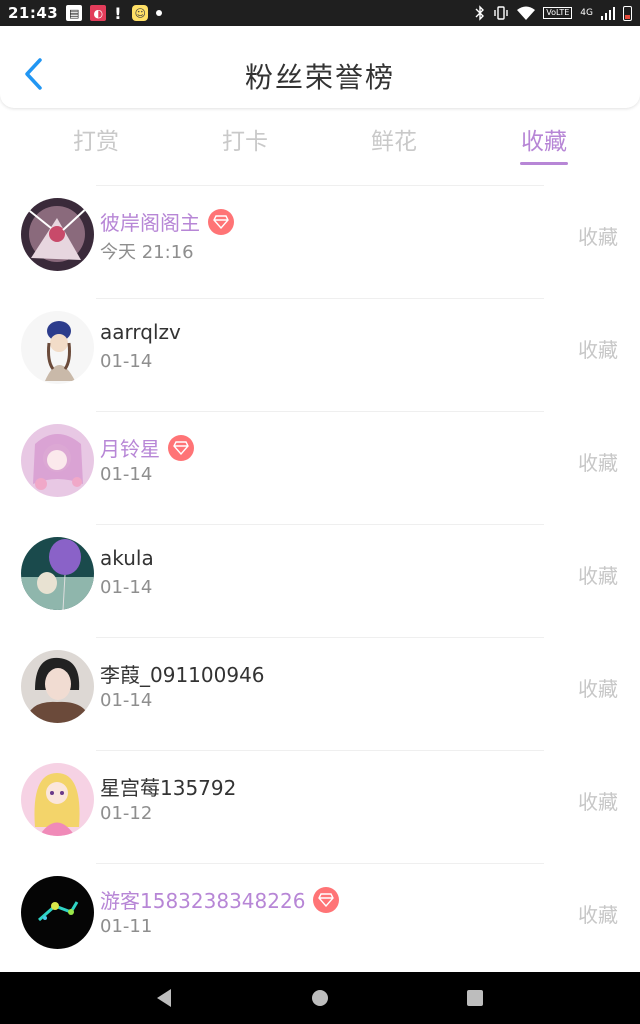 The width and height of the screenshot is (640, 1024). I want to click on fan-name: aarrqlzv, so click(140, 332).